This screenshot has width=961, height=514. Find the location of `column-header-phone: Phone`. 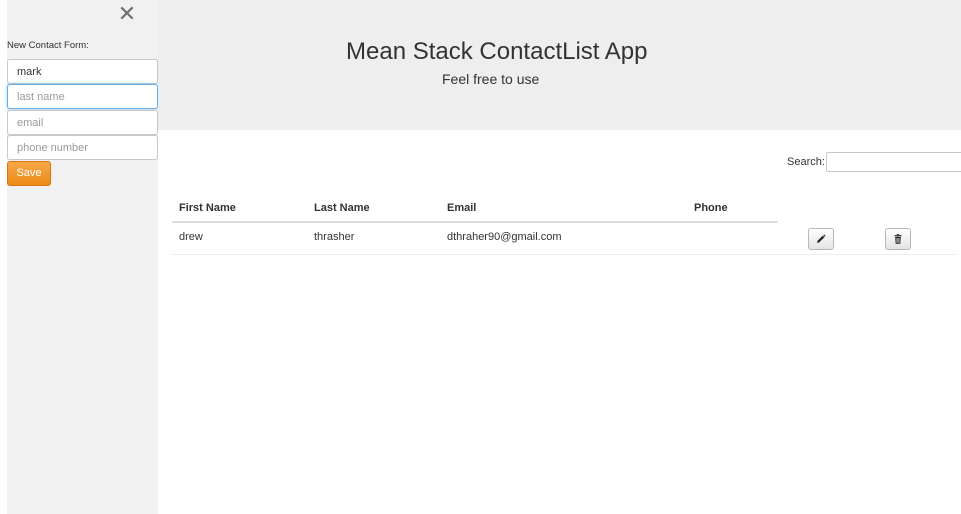

column-header-phone: Phone is located at coordinates (711, 208).